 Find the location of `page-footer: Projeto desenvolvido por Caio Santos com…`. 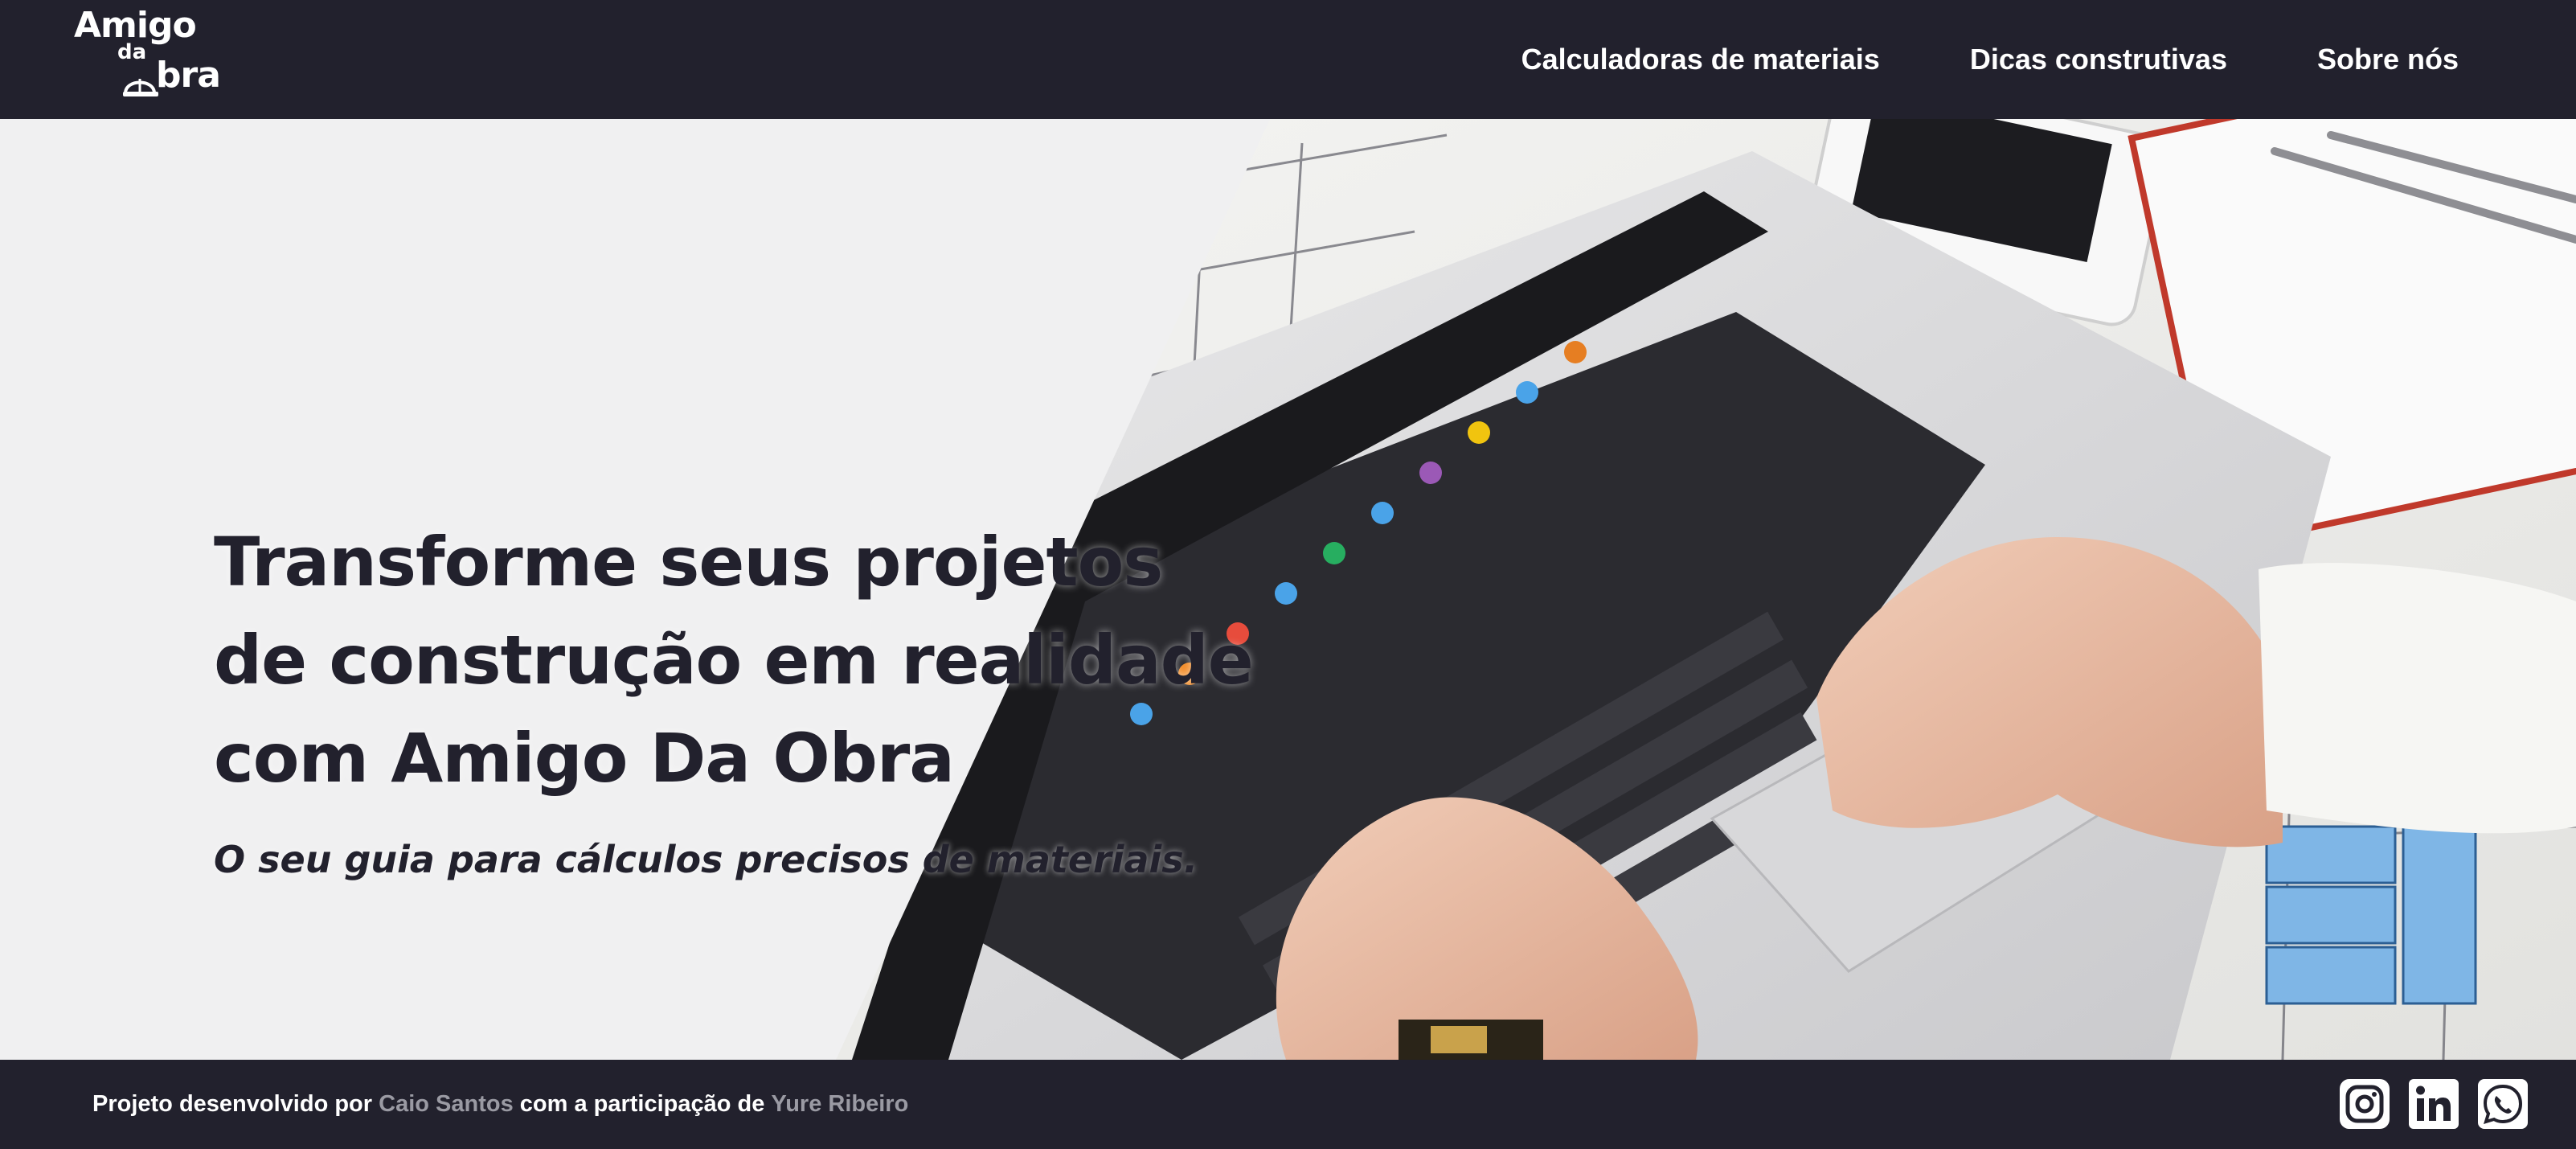

page-footer: Projeto desenvolvido por Caio Santos com… is located at coordinates (1288, 1104).